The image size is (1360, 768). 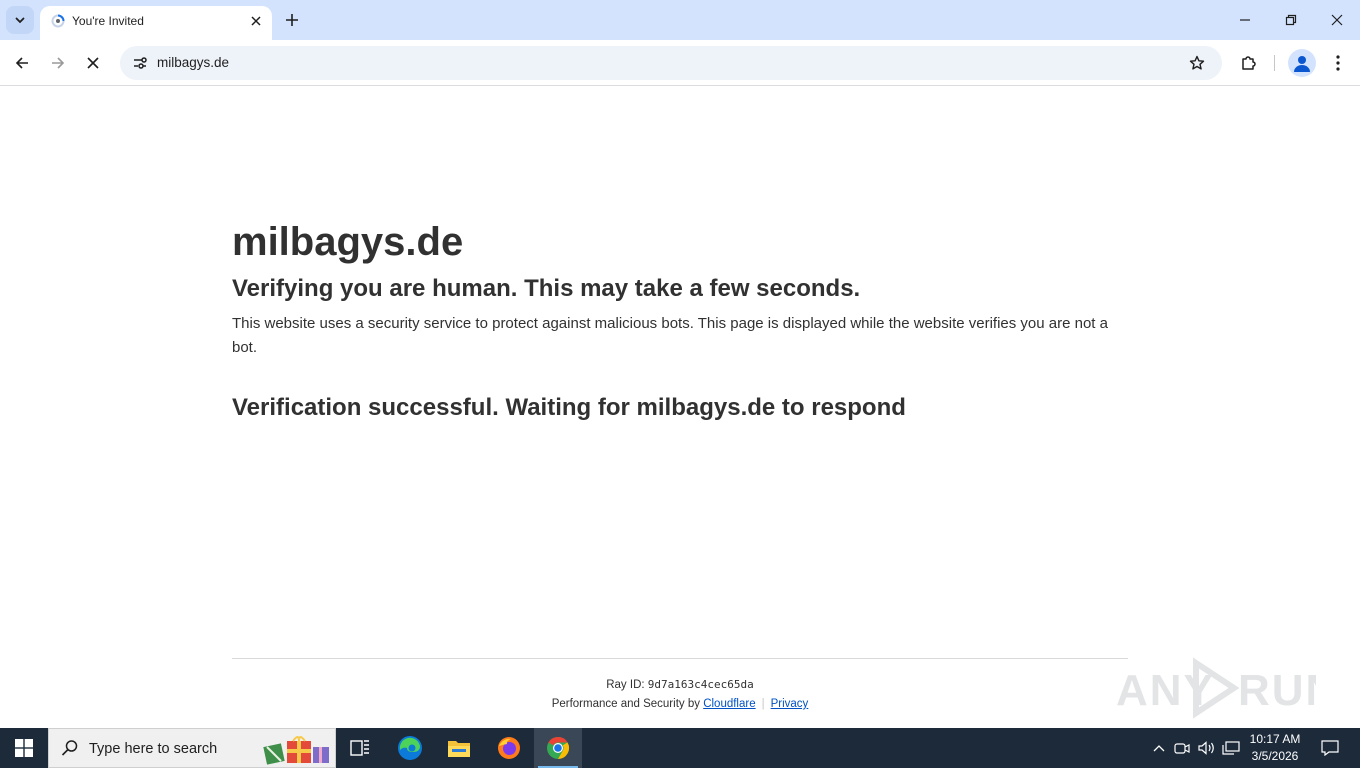 I want to click on avatar-icon, so click(x=1302, y=64).